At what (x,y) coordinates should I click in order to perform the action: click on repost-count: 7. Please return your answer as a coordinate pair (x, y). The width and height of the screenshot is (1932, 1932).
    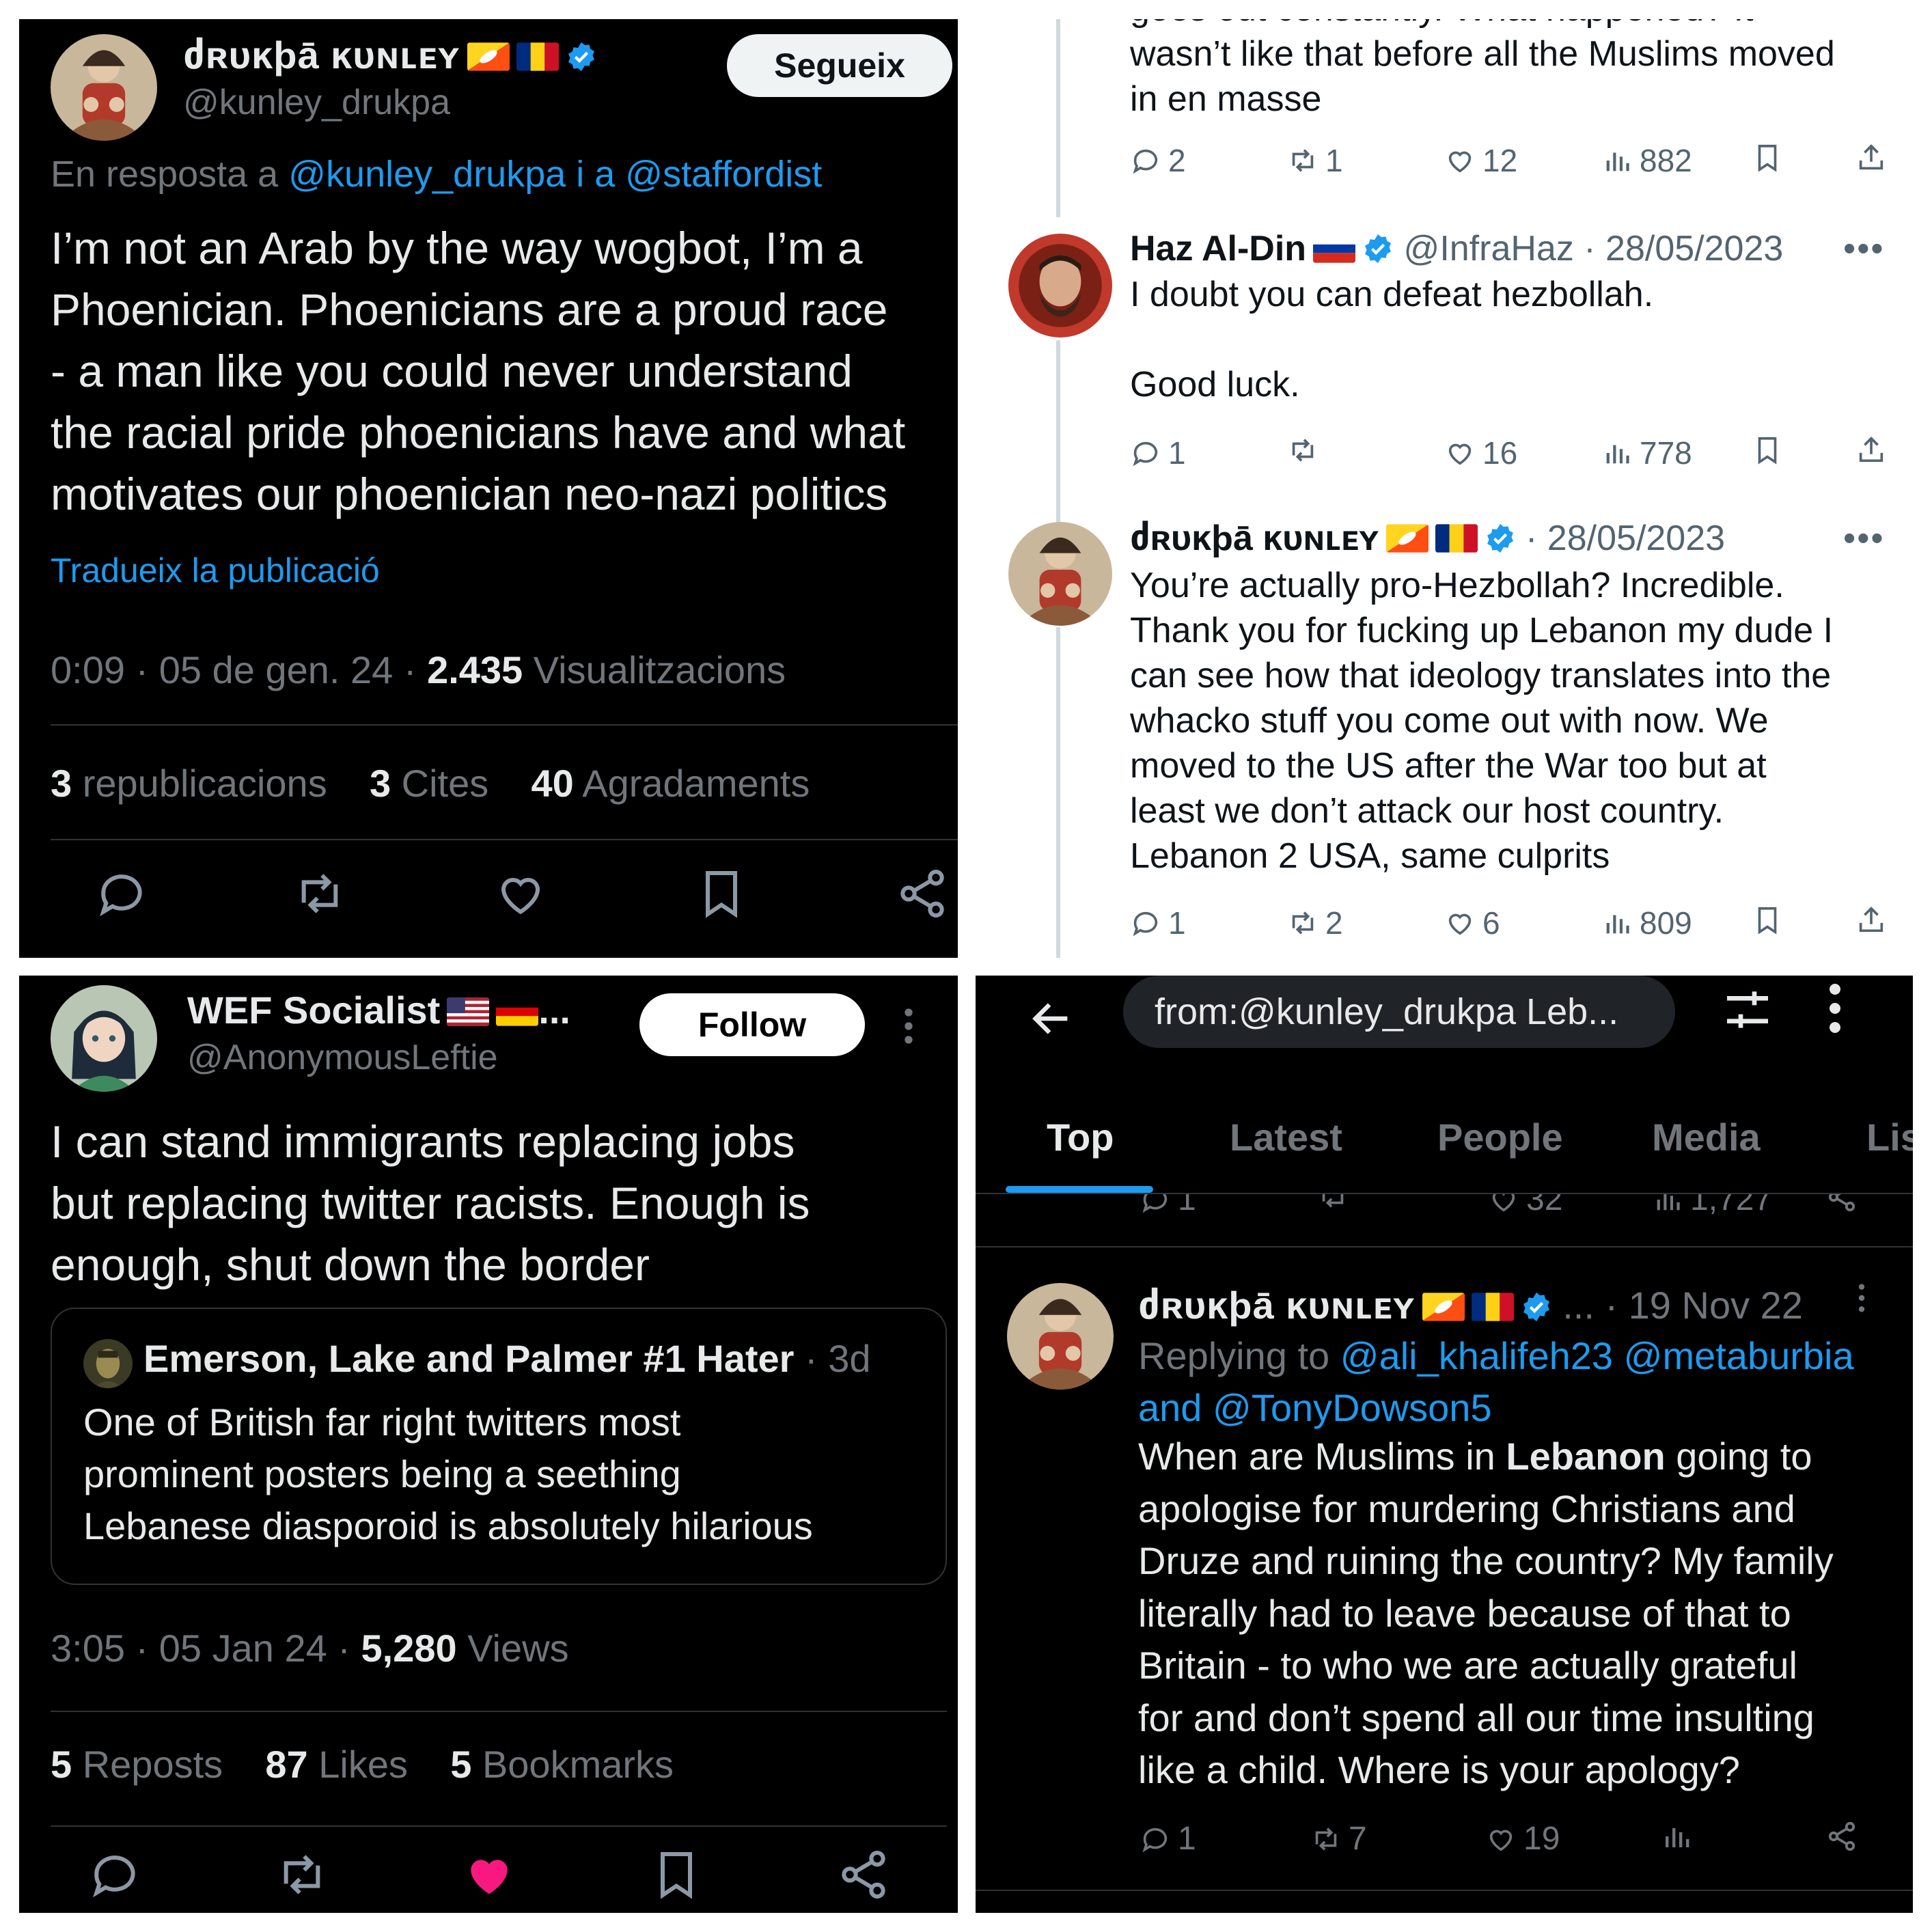
    Looking at the image, I should click on (1358, 1839).